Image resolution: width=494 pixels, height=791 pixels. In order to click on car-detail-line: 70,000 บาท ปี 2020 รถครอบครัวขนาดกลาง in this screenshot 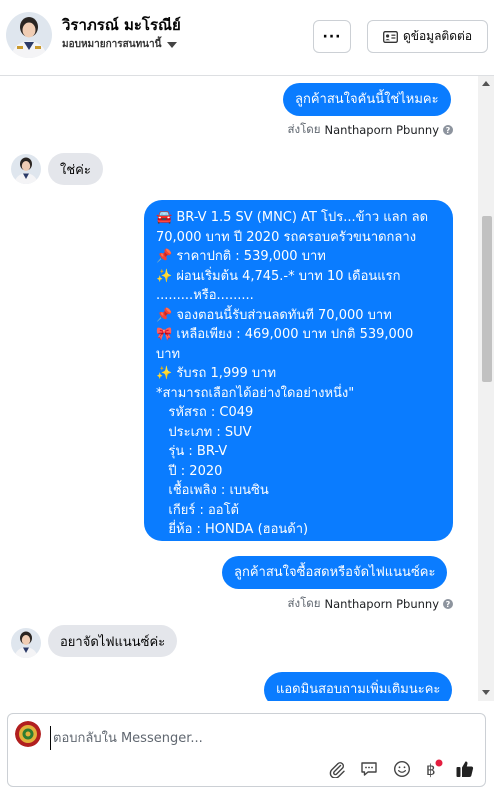, I will do `click(286, 237)`.